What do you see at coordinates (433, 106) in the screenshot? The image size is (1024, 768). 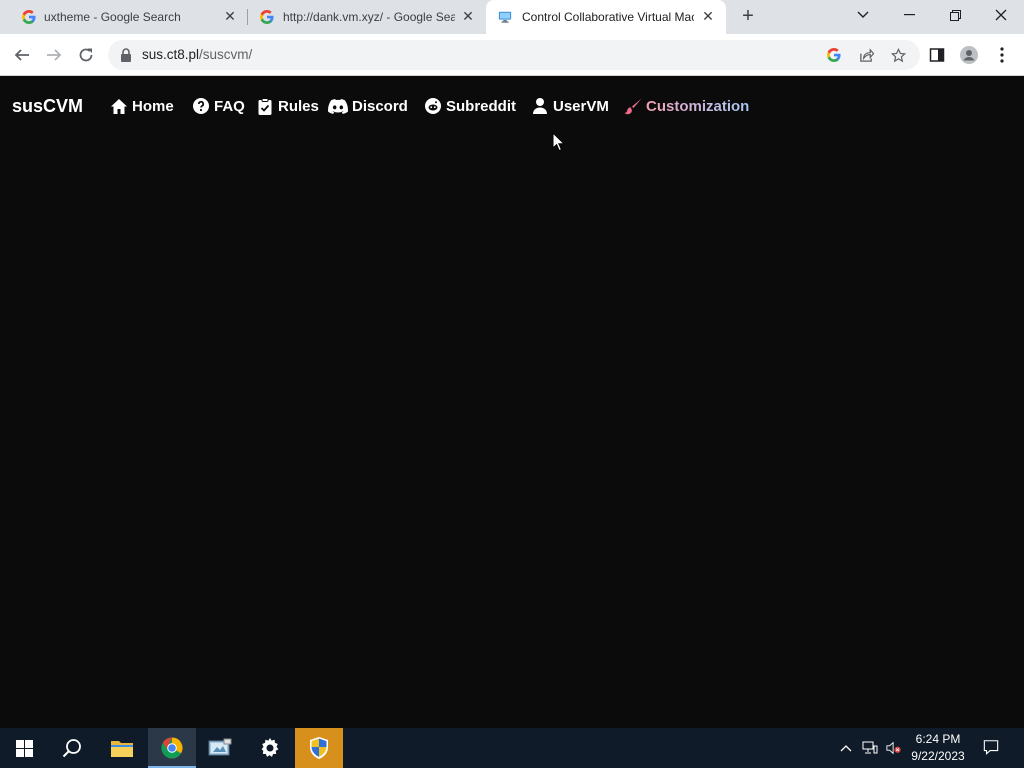 I see `reddit-icon` at bounding box center [433, 106].